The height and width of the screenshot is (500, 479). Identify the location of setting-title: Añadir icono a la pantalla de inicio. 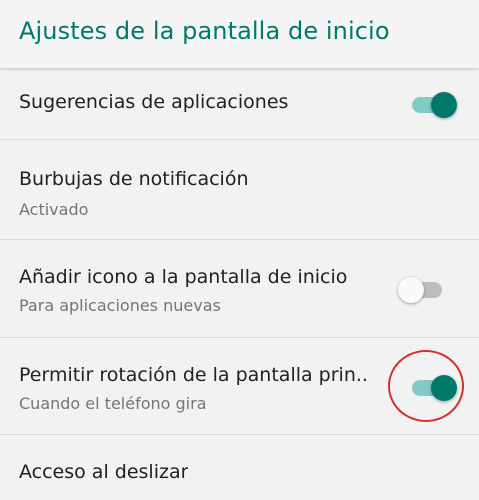
(183, 277).